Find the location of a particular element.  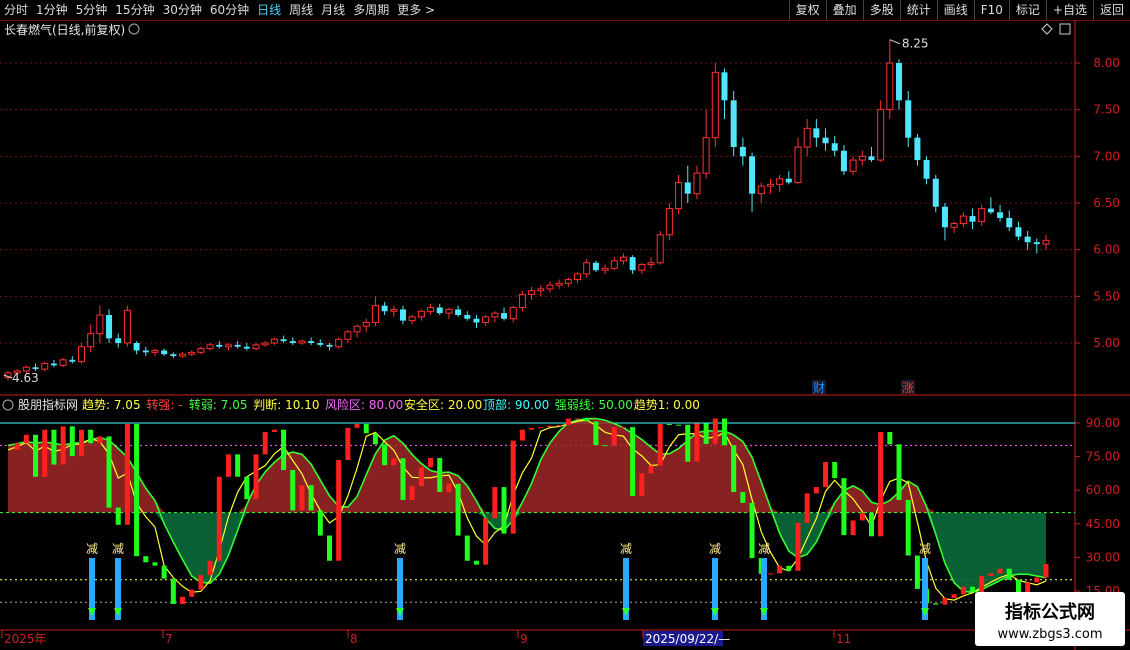

toolbar-button-1: 叠加 is located at coordinates (844, 10).